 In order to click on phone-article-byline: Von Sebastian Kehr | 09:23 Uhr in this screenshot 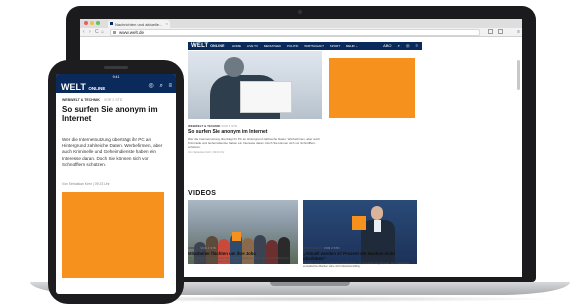, I will do `click(86, 184)`.